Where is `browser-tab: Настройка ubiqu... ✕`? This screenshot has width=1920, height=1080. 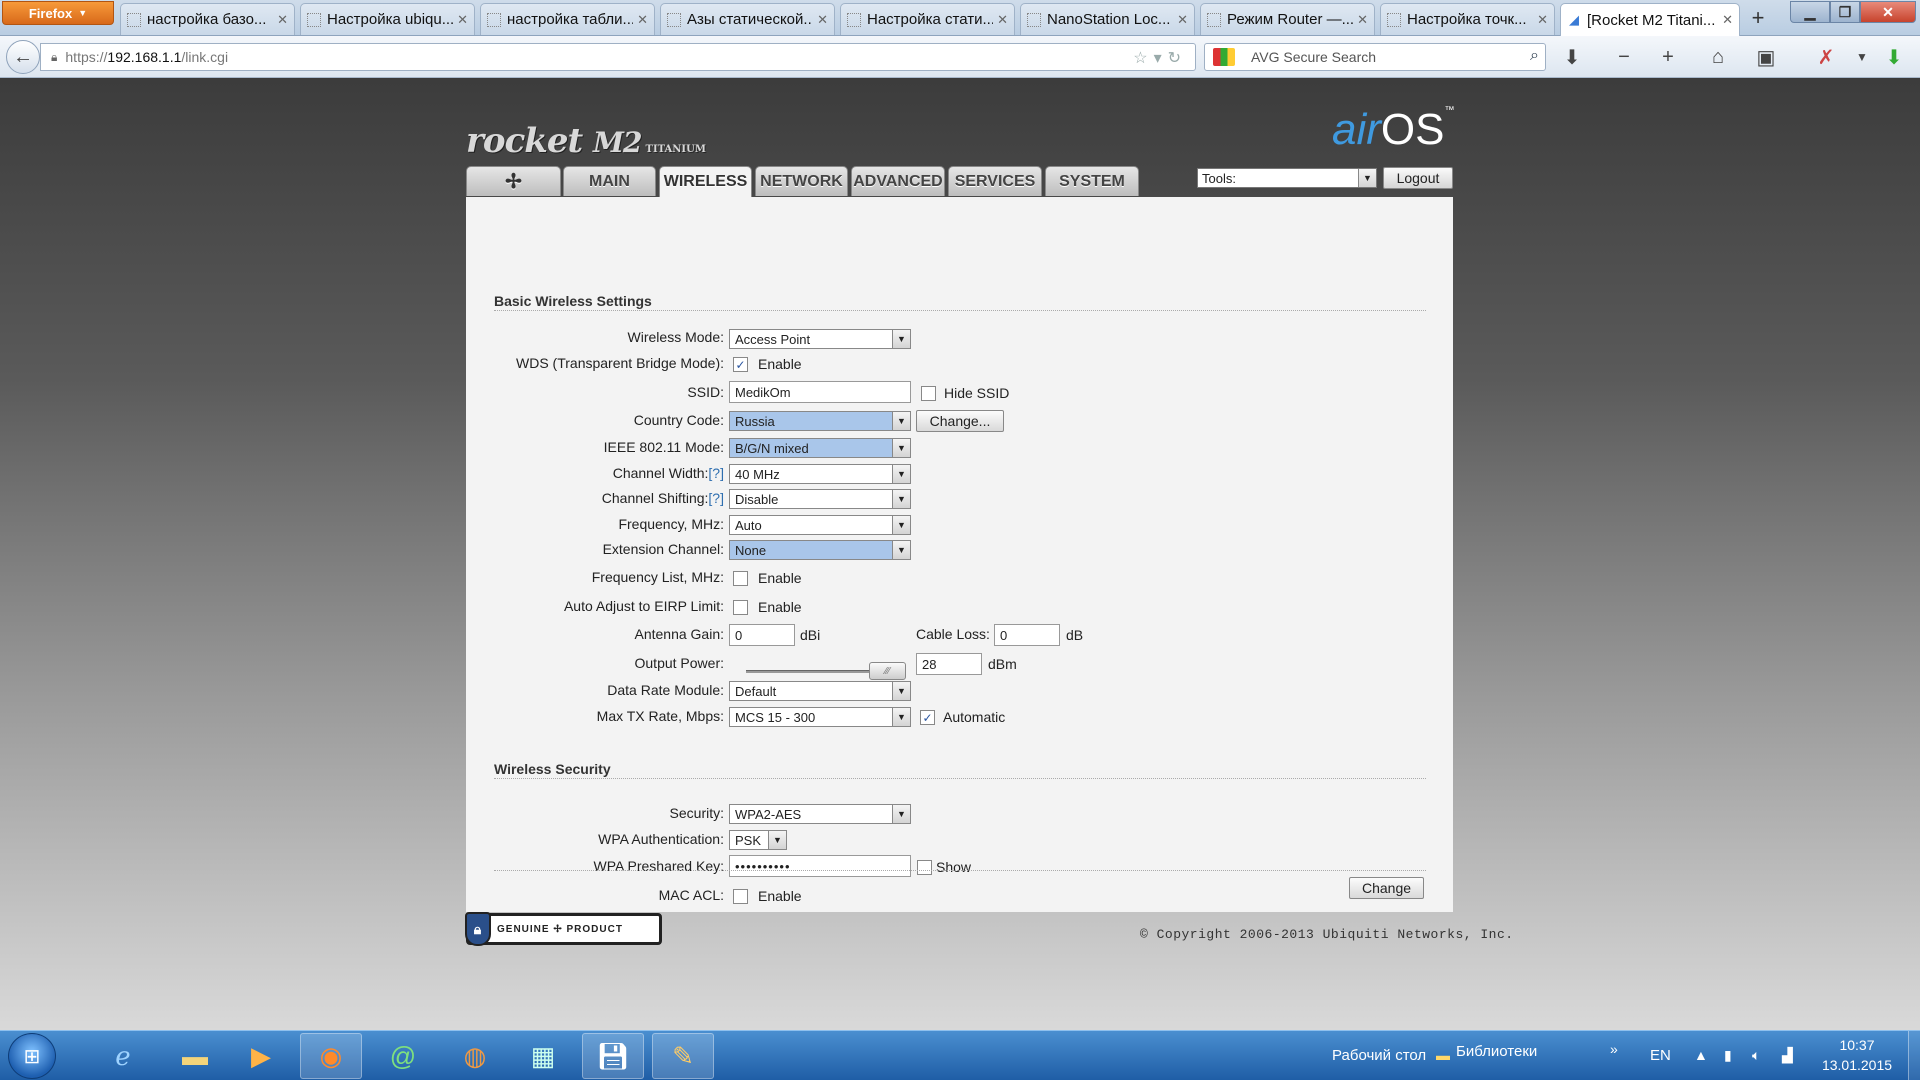
browser-tab: Настройка ubiqu... ✕ is located at coordinates (387, 19).